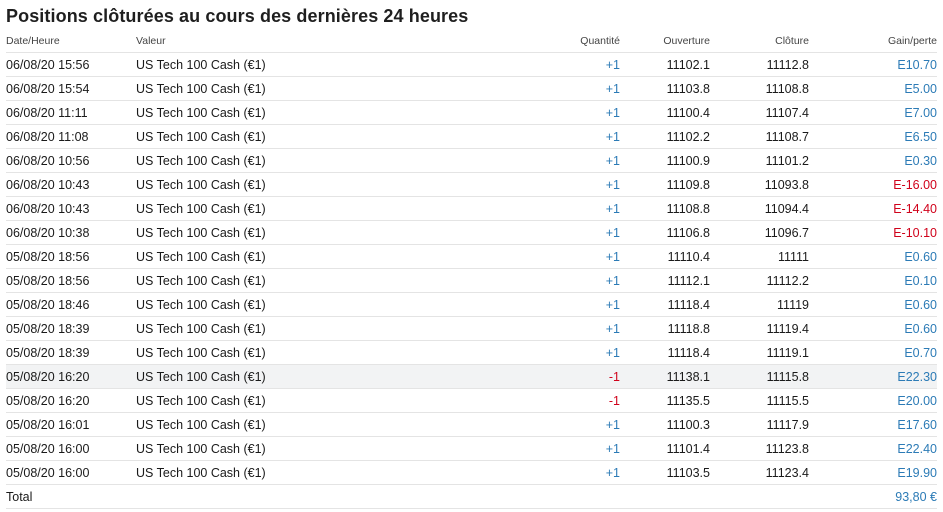 This screenshot has width=943, height=512. Describe the element at coordinates (873, 41) in the screenshot. I see `column-header-gain: Gain/perte` at that location.